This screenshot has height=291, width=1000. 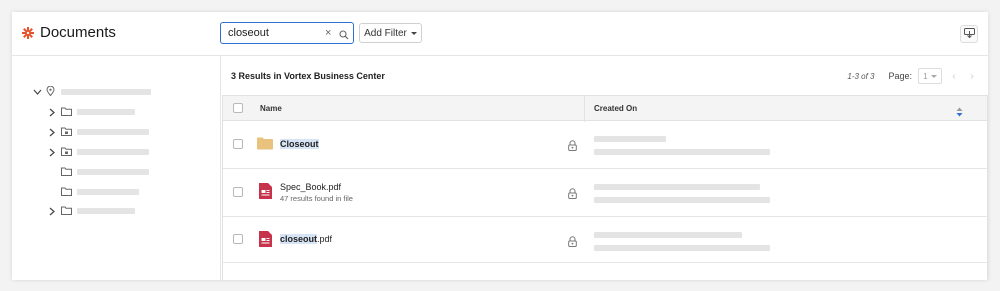 I want to click on results-title: 3 Results in Vortex Business Center, so click(x=308, y=76).